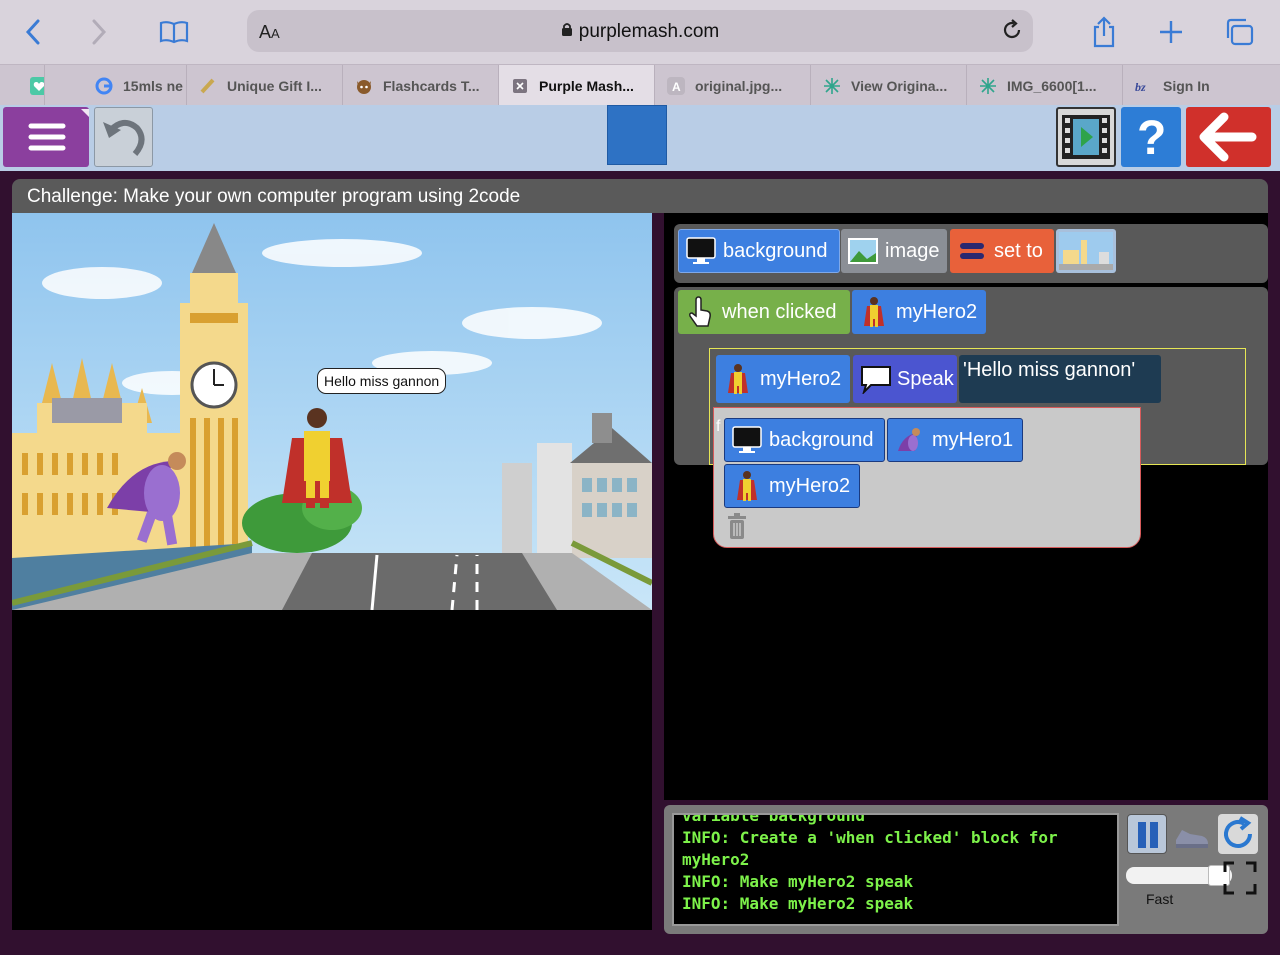 This screenshot has width=1280, height=955. I want to click on stage-size-button, so click(637, 135).